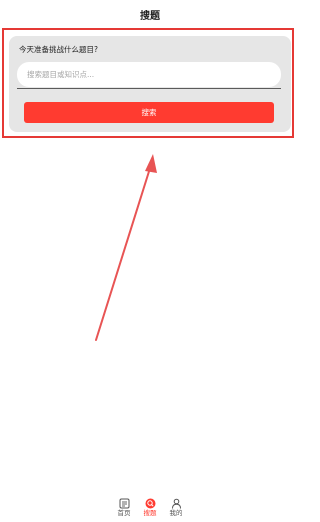 This screenshot has height=522, width=320. I want to click on tab-search-label: 搜题, so click(150, 513).